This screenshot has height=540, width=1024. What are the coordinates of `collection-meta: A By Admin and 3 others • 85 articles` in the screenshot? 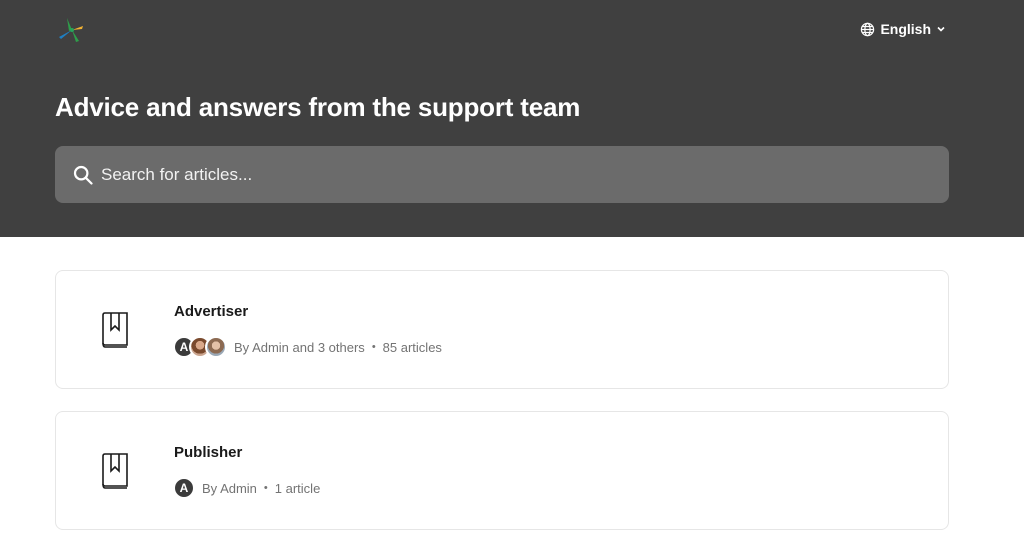 It's located at (307, 347).